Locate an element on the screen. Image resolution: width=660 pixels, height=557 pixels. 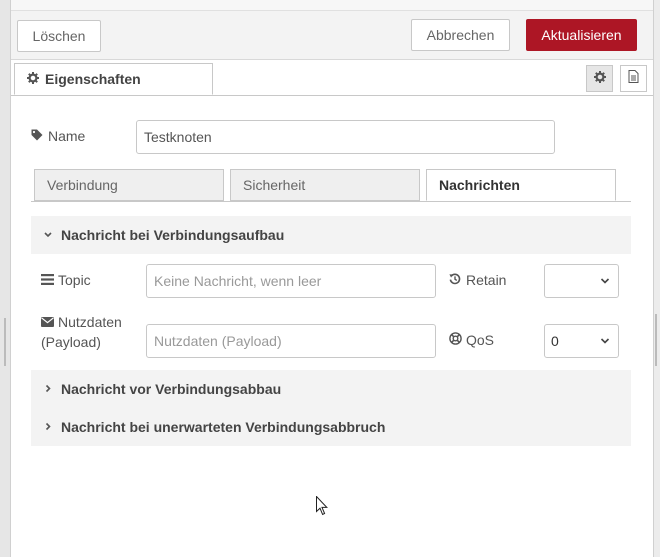
tab-properties: Eigenschaften is located at coordinates (113, 79).